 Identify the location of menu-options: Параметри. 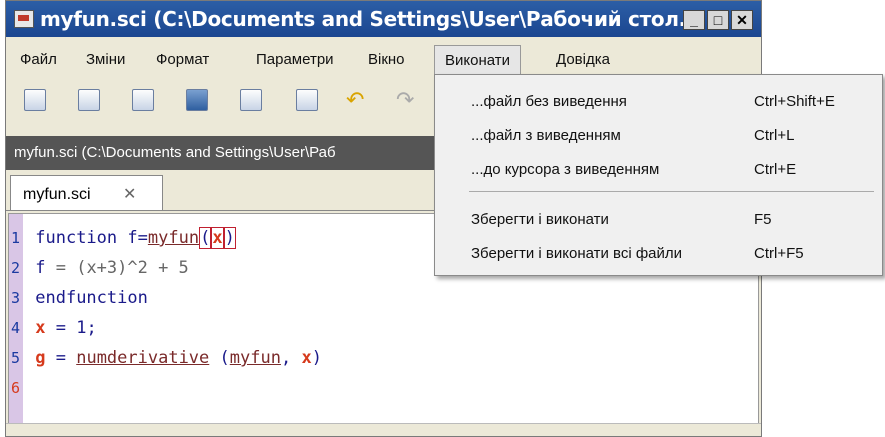
(295, 59).